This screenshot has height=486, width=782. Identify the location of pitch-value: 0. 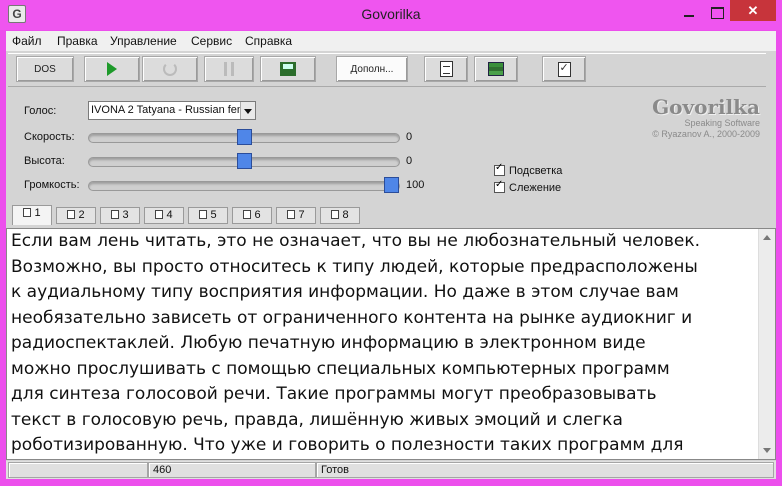
(409, 161).